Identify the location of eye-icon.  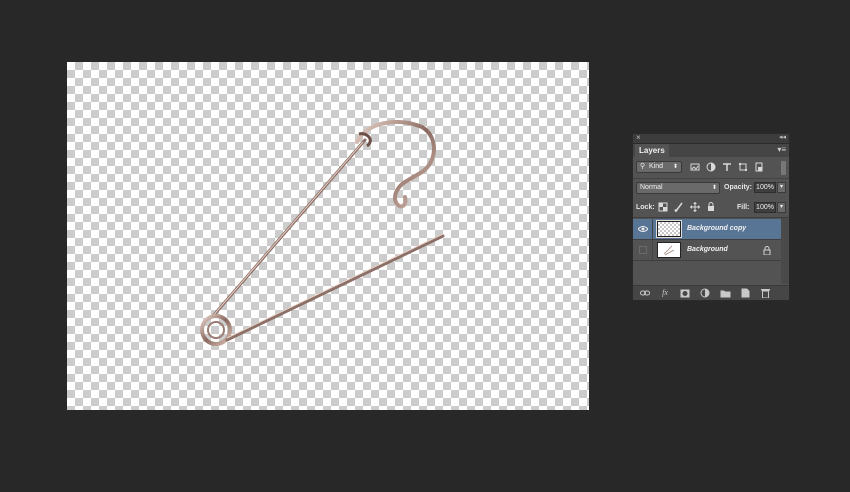
(643, 229).